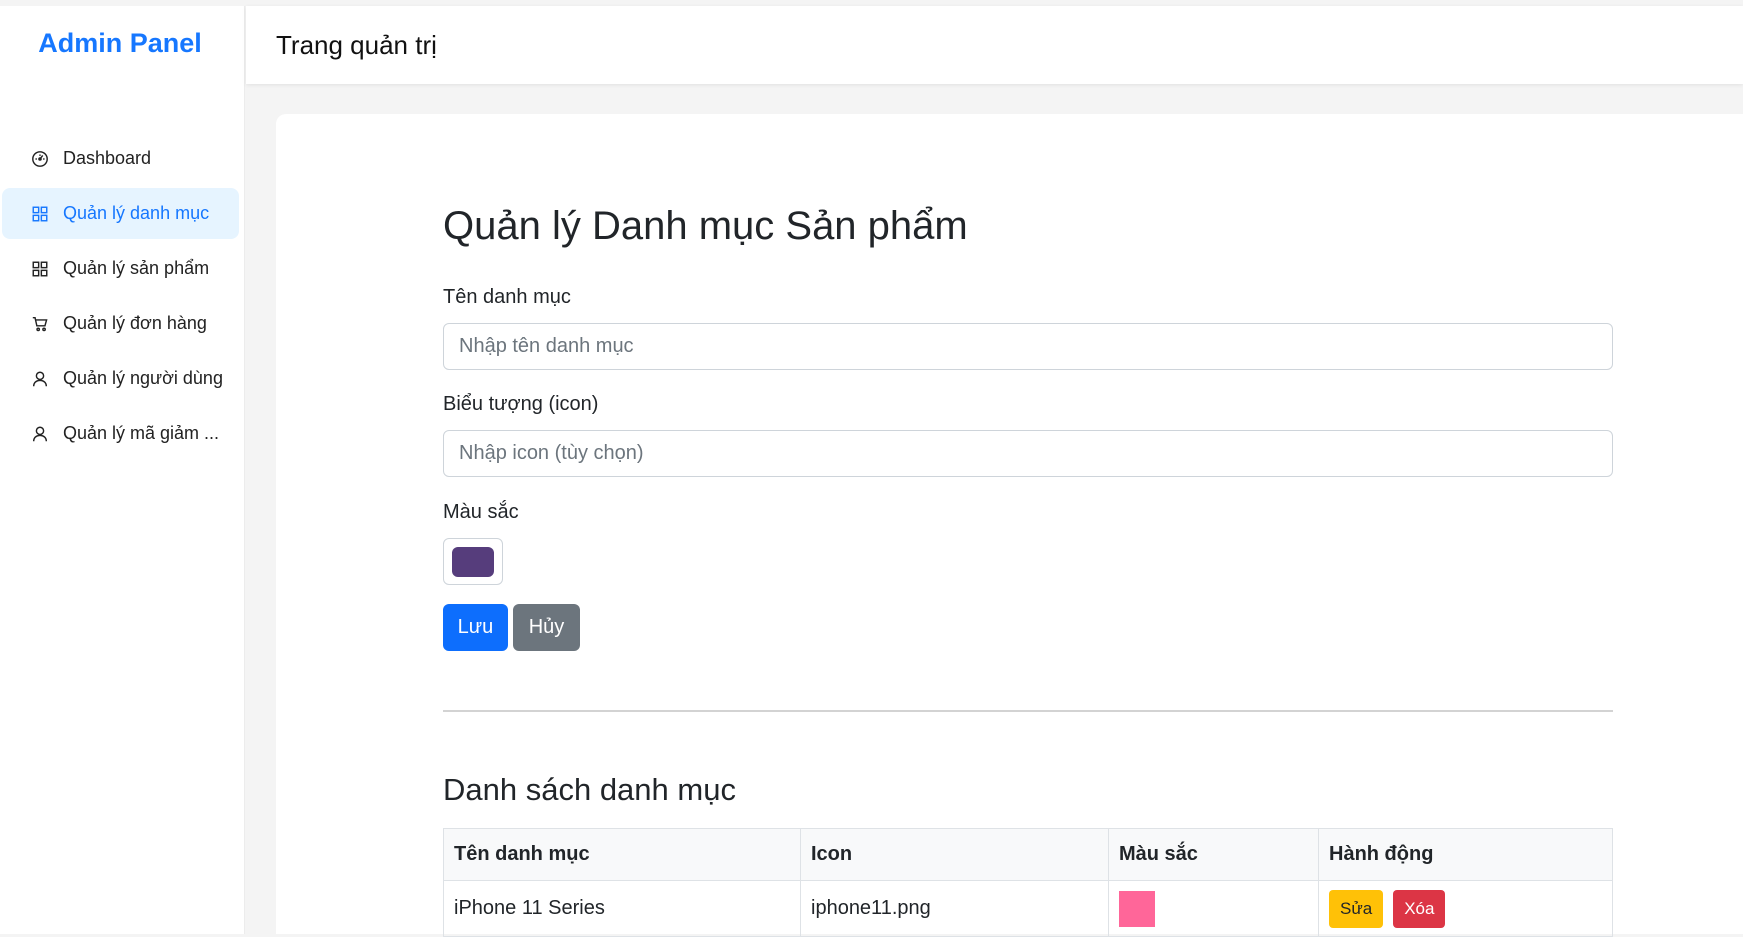  I want to click on sidebar-item-categories: Quản lý danh mục, so click(120, 213).